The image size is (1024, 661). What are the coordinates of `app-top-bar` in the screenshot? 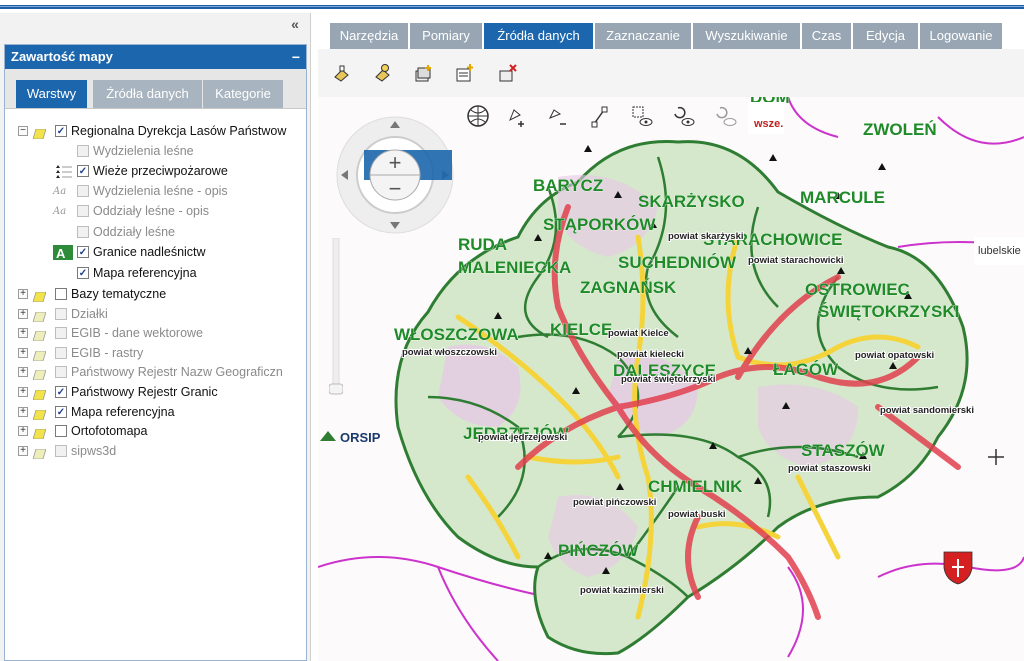 It's located at (512, 4).